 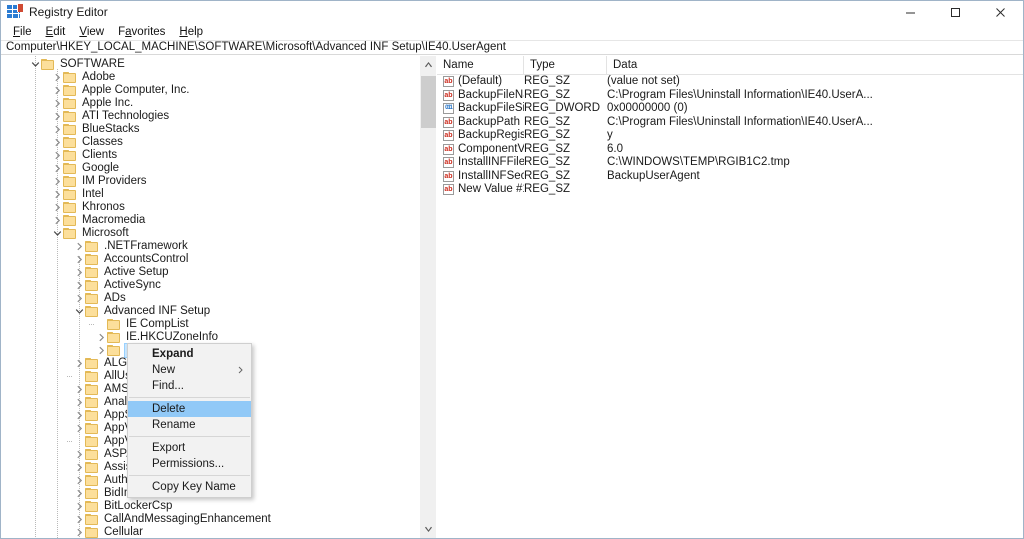 What do you see at coordinates (210, 220) in the screenshot?
I see `tree-node: Macromedia` at bounding box center [210, 220].